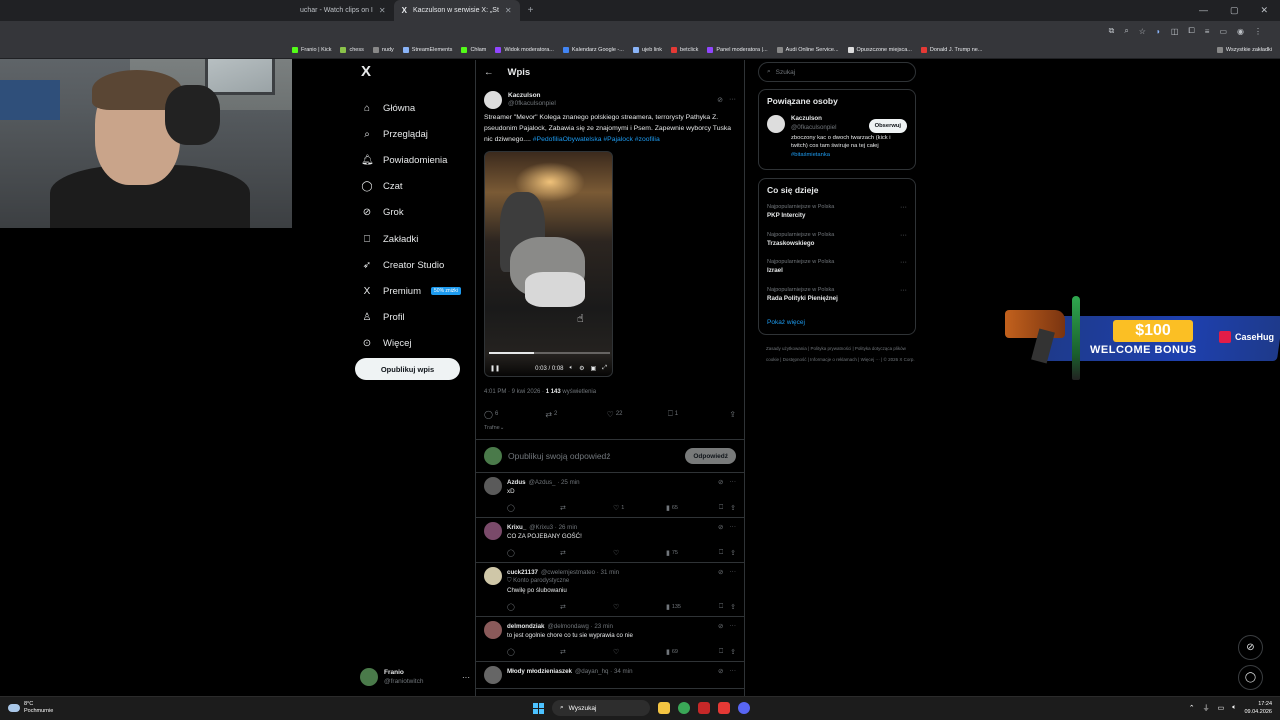 The width and height of the screenshot is (1280, 720). What do you see at coordinates (549, 353) in the screenshot?
I see `video-progress-bar` at bounding box center [549, 353].